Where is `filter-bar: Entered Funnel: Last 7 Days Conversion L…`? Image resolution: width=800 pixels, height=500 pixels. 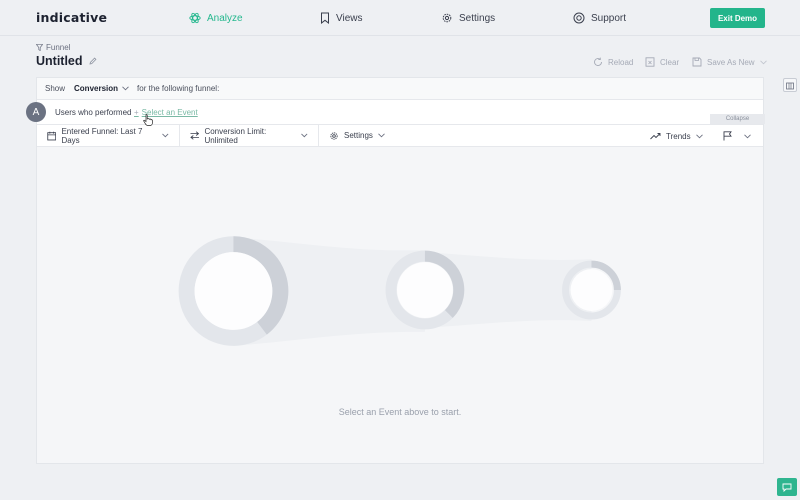
filter-bar: Entered Funnel: Last 7 Days Conversion L… is located at coordinates (400, 136).